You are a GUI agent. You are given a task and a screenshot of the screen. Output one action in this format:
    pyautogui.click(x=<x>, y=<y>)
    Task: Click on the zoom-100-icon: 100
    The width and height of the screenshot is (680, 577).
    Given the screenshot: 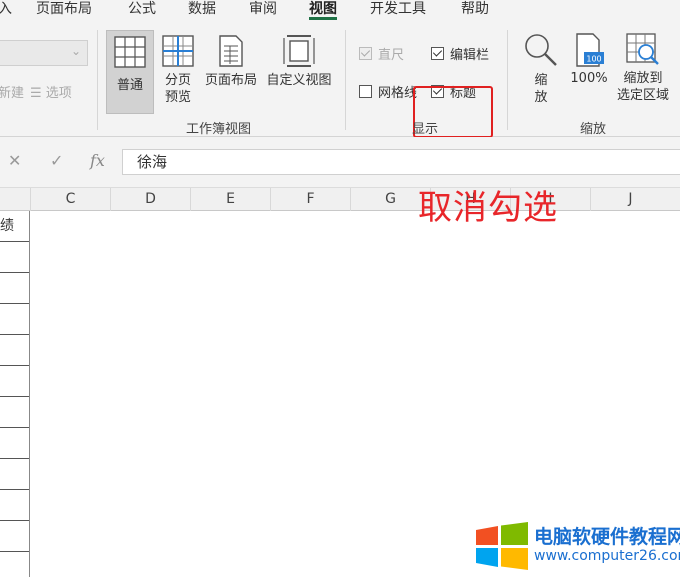 What is the action you would take?
    pyautogui.click(x=590, y=50)
    